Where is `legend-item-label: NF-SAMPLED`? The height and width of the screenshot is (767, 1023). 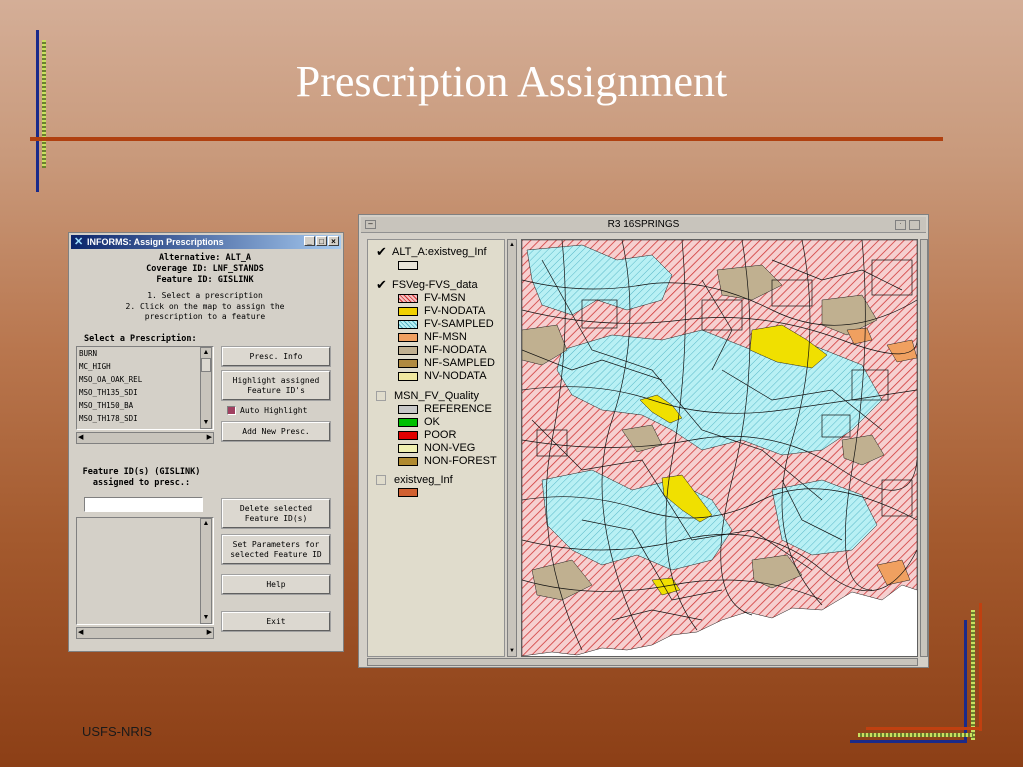 legend-item-label: NF-SAMPLED is located at coordinates (459, 363).